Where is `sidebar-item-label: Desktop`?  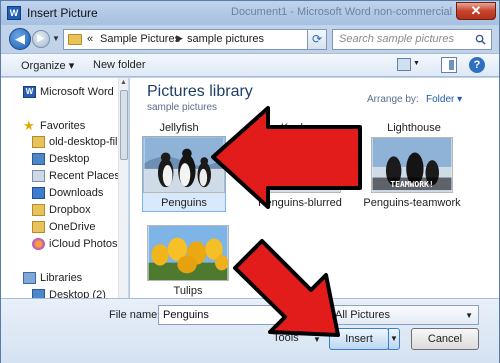
sidebar-item-label: Desktop is located at coordinates (69, 159).